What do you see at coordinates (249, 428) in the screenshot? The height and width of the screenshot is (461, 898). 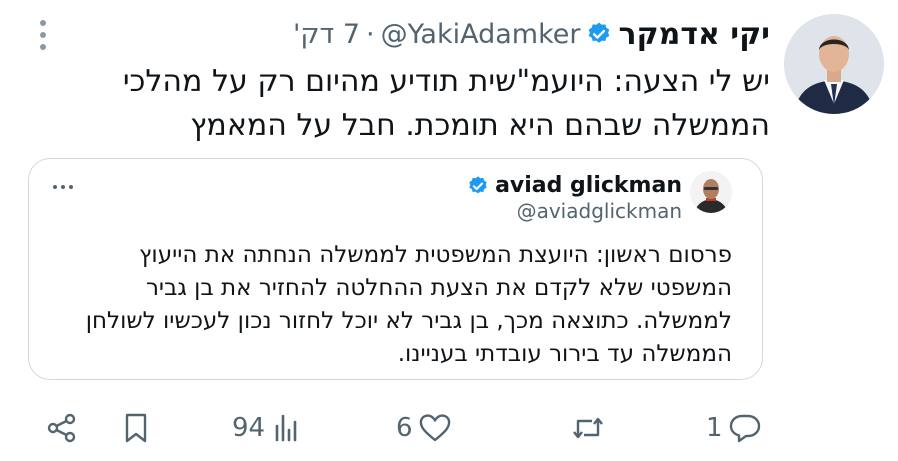 I see `views-count: 94` at bounding box center [249, 428].